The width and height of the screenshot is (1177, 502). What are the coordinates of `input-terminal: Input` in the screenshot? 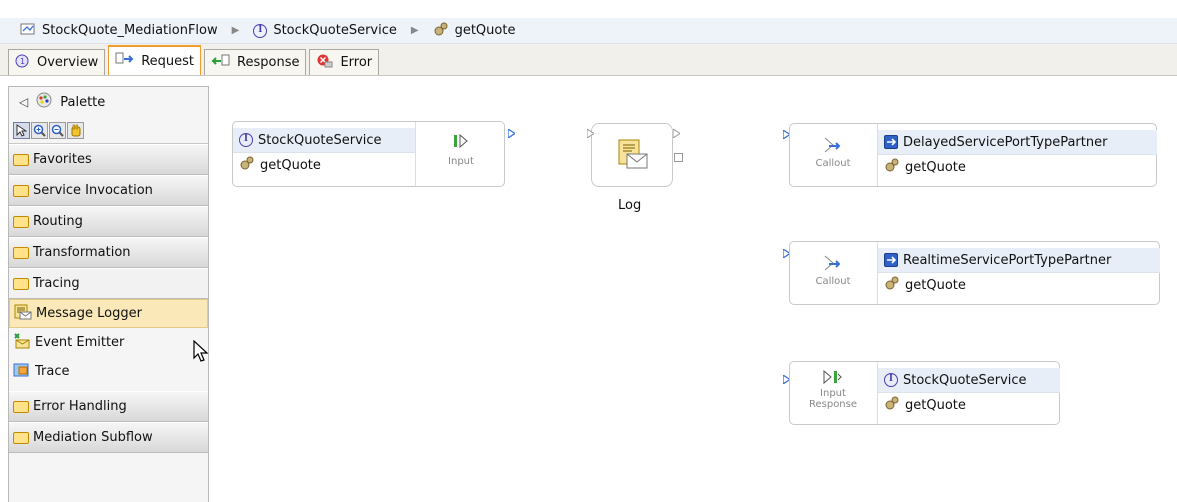 It's located at (461, 149).